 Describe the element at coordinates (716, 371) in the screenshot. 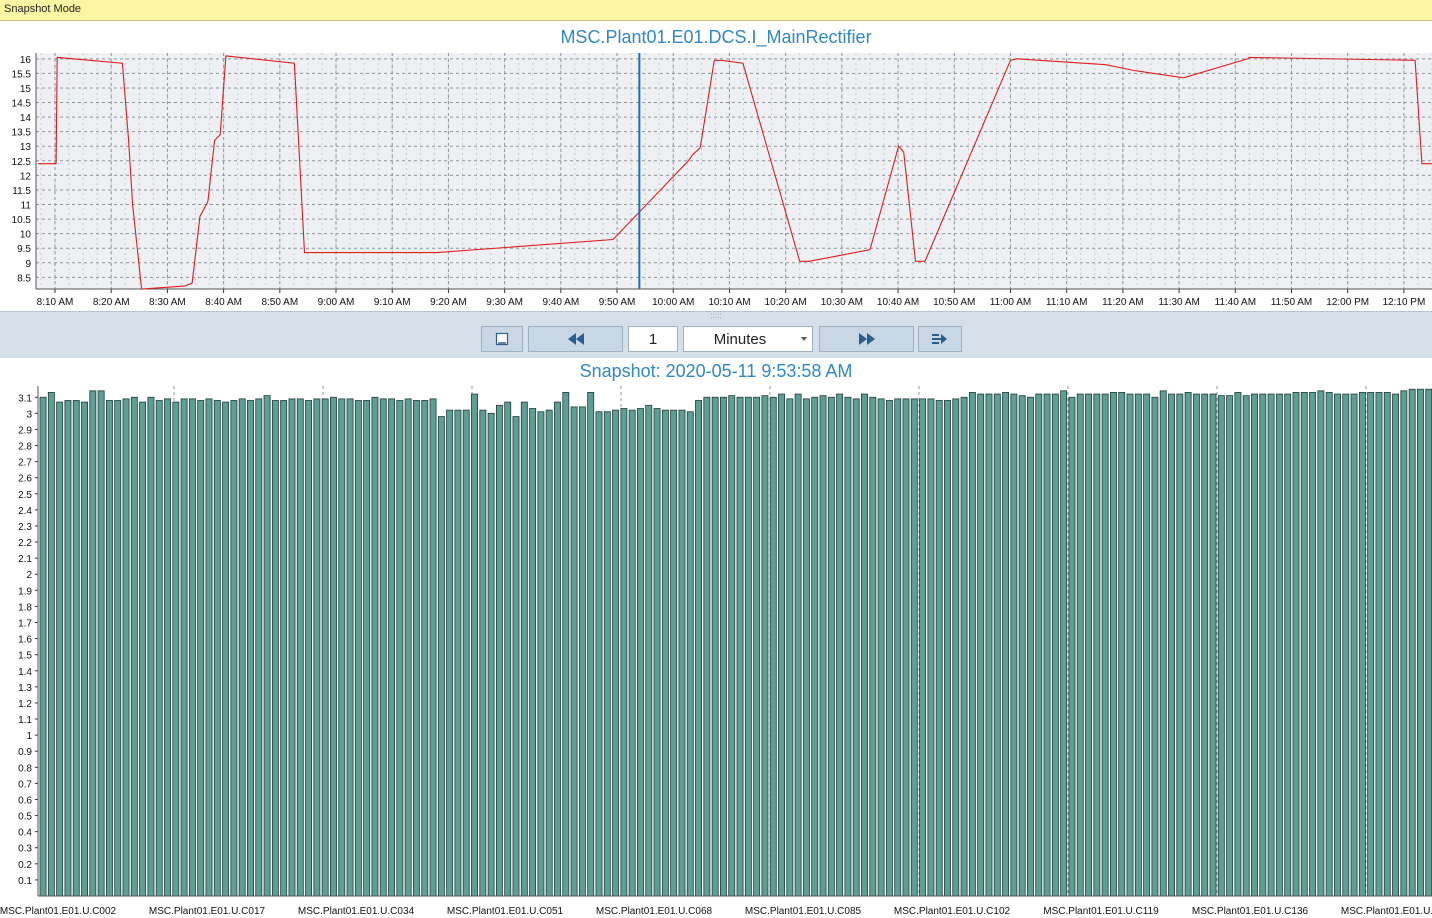

I see `snapshot-chart-title: Snapshot: 2020-05-11 9:53:58 AM` at that location.